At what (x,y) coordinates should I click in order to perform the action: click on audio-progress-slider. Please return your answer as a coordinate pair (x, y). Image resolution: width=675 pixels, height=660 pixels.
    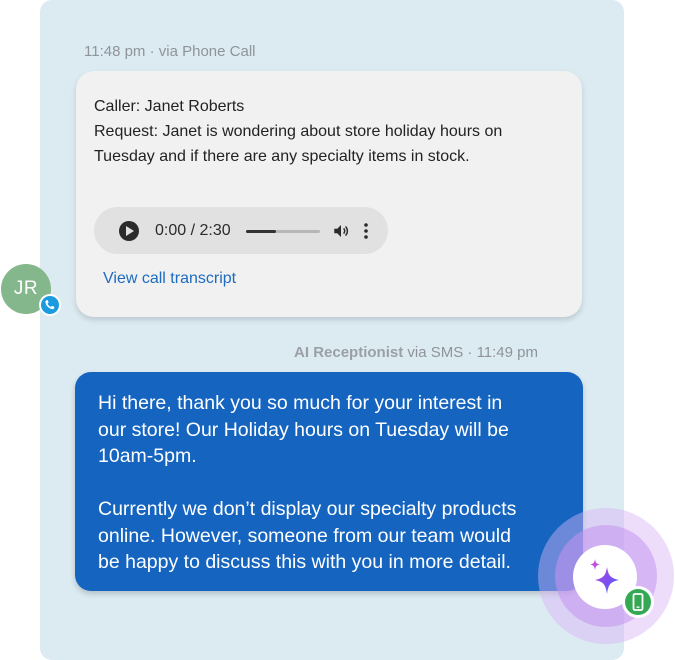
    Looking at the image, I should click on (283, 231).